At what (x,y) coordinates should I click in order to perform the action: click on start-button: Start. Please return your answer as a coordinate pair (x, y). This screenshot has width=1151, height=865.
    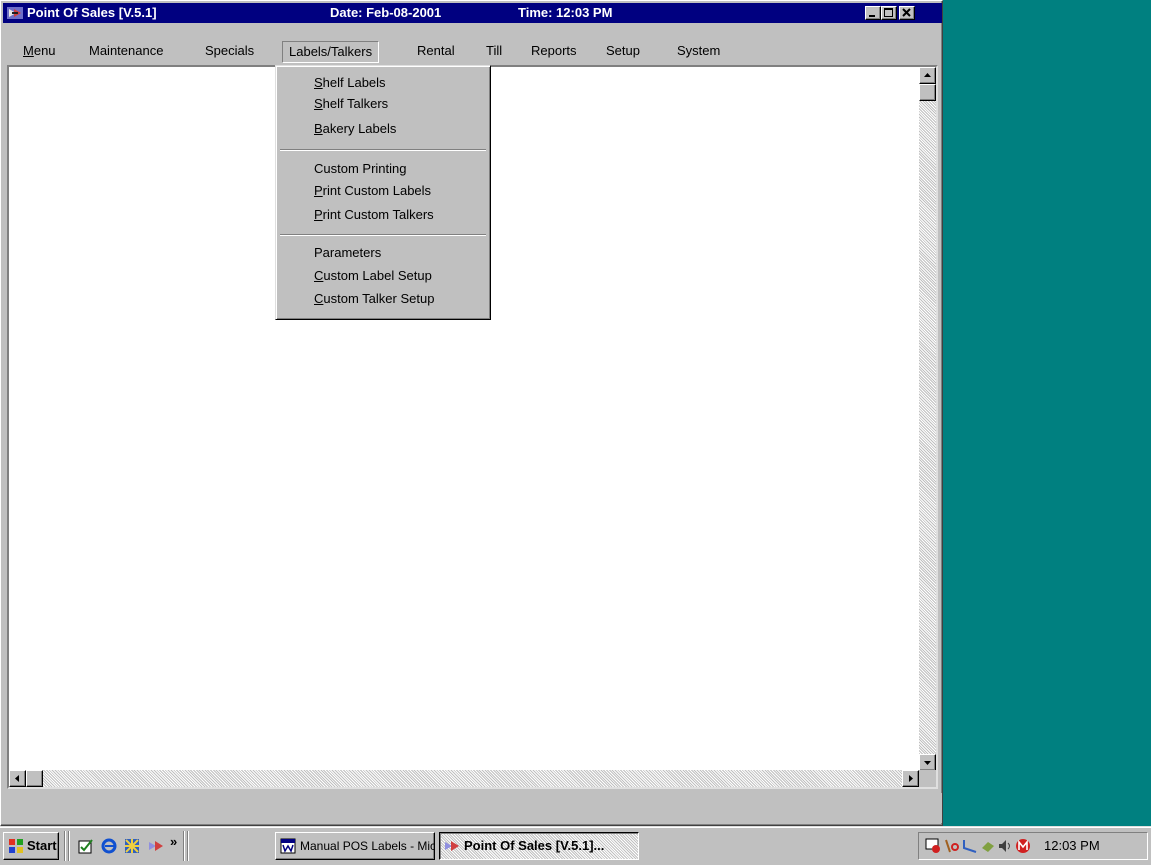
    Looking at the image, I should click on (31, 846).